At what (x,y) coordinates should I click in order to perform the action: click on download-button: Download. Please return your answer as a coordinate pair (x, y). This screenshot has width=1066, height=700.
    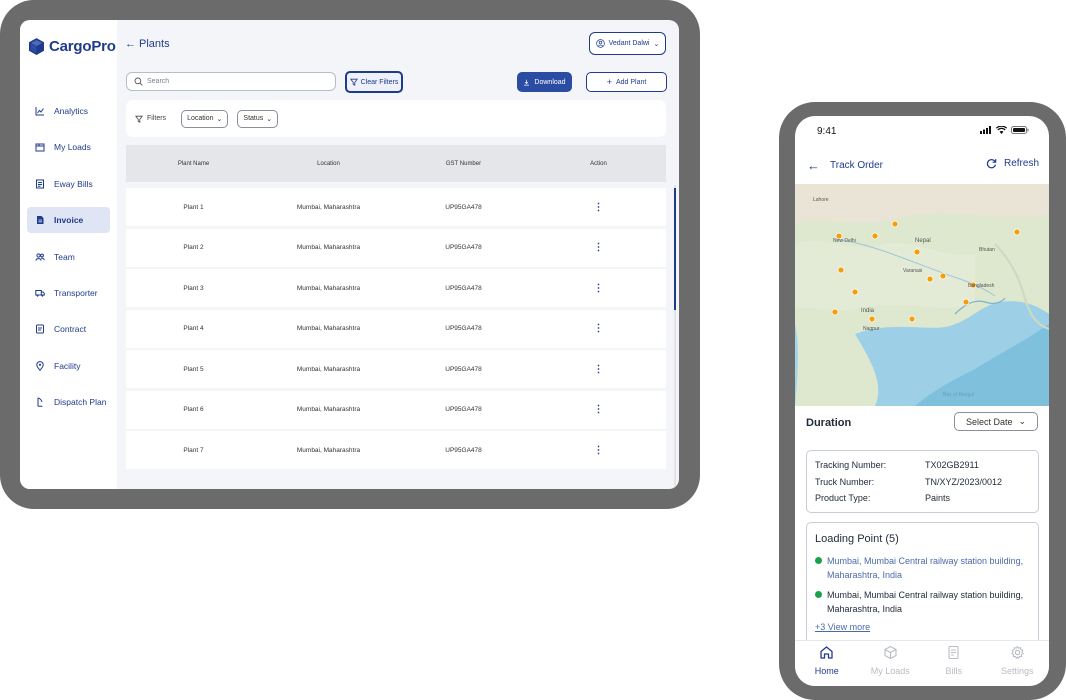
    Looking at the image, I should click on (544, 82).